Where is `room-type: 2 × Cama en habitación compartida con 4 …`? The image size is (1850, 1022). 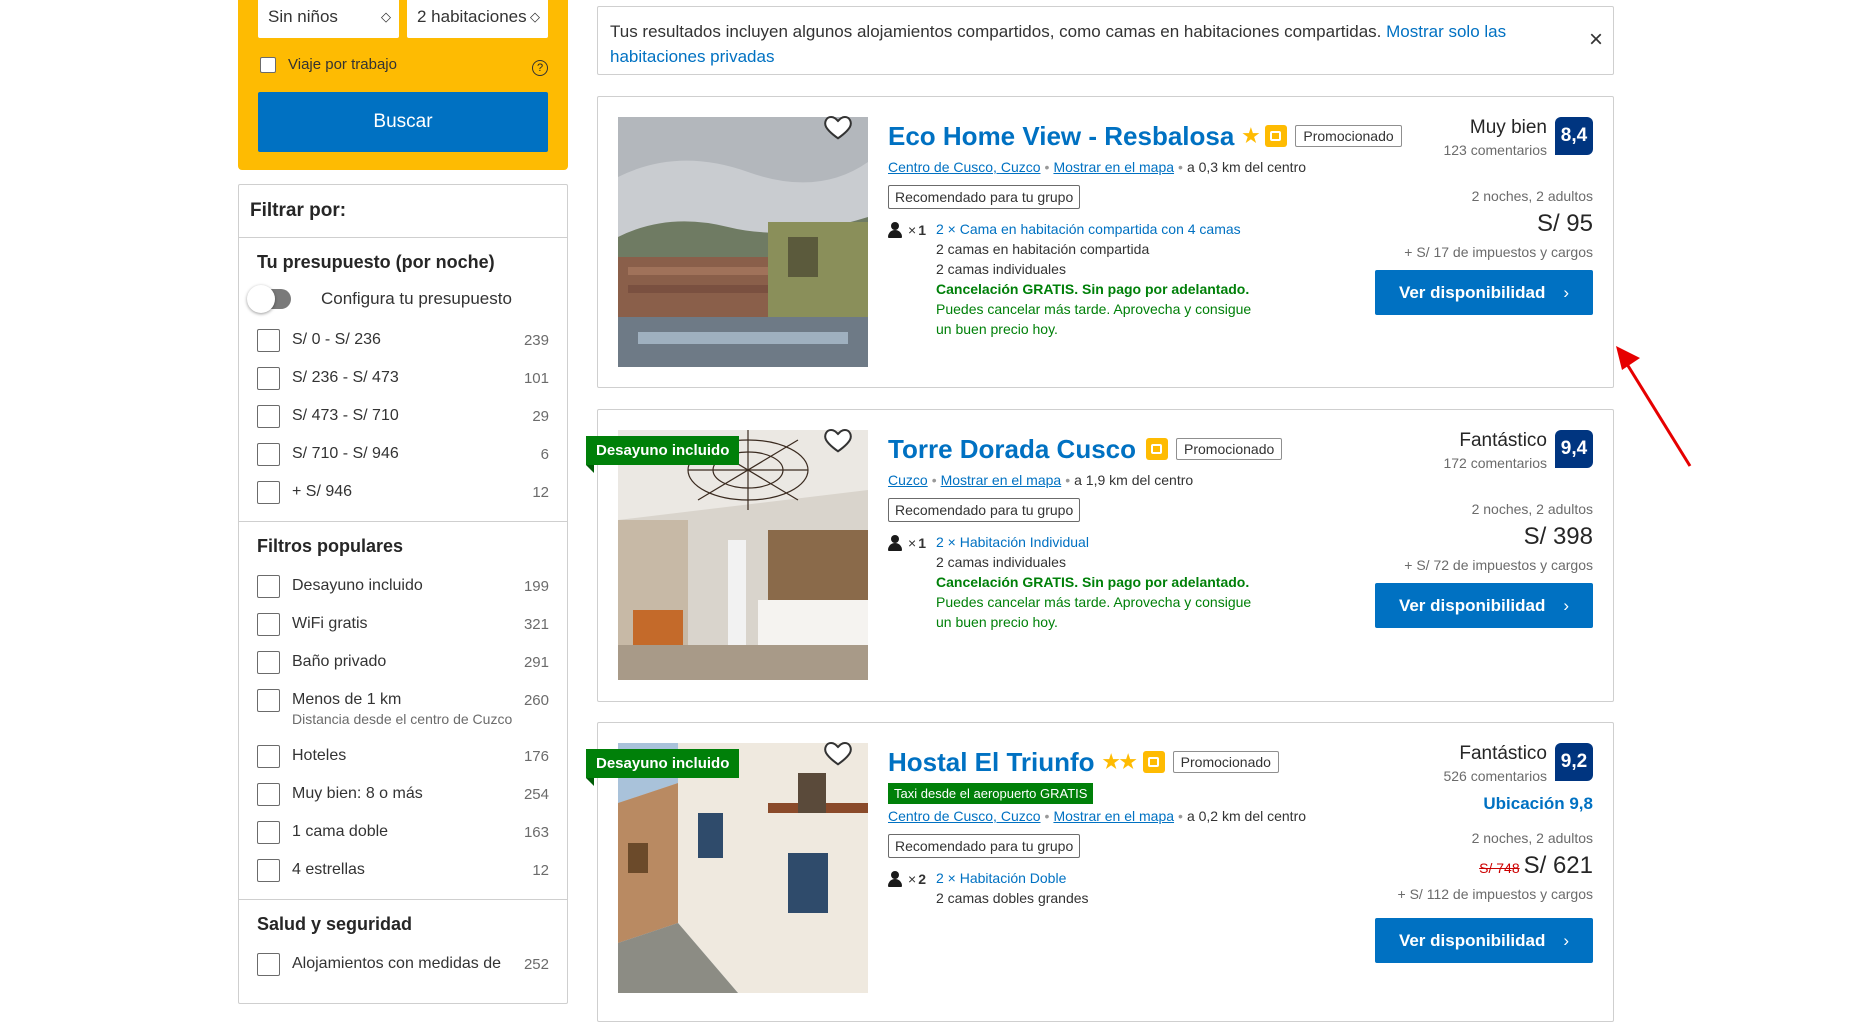 room-type: 2 × Cama en habitación compartida con 4 … is located at coordinates (1096, 229).